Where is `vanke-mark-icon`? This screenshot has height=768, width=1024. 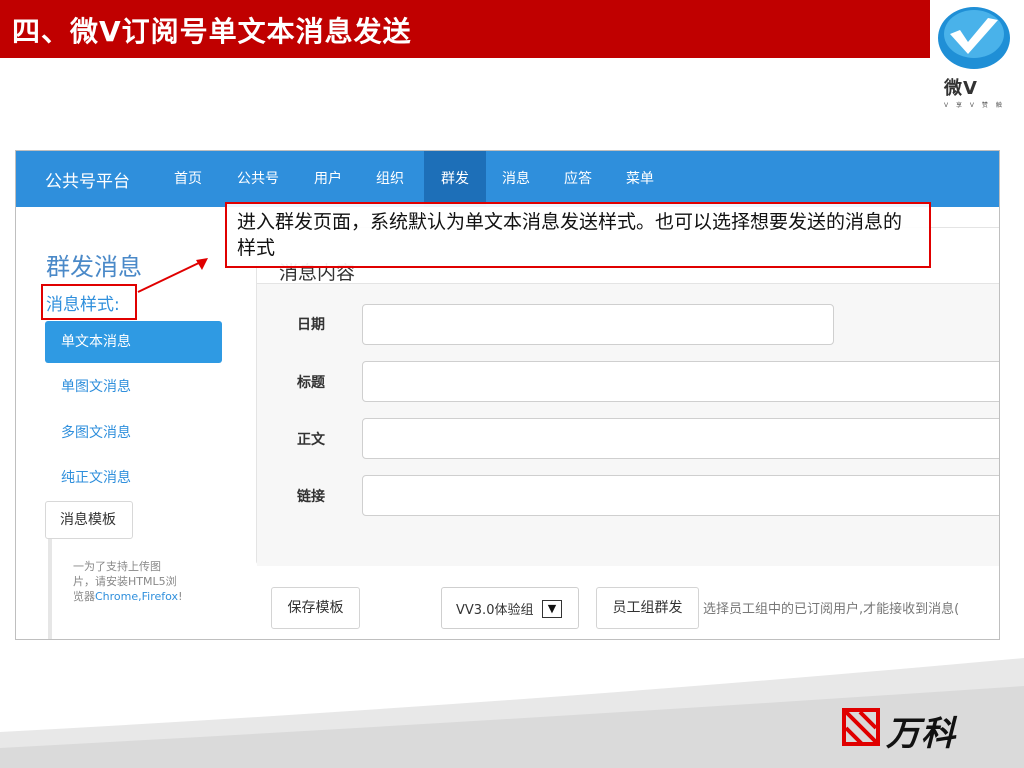 vanke-mark-icon is located at coordinates (861, 727).